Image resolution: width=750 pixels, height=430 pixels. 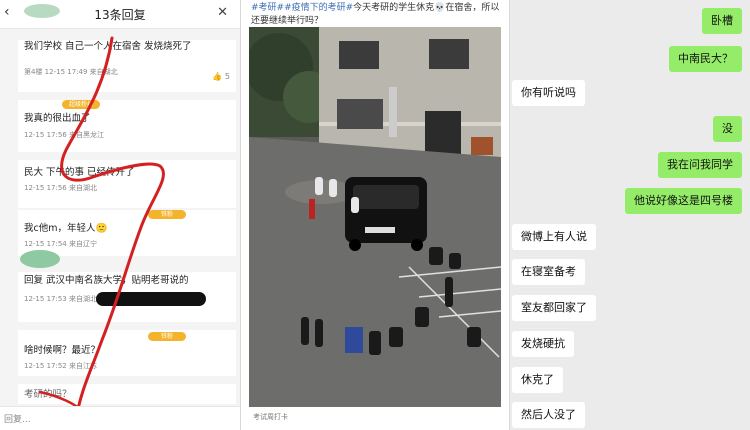 What do you see at coordinates (548, 93) in the screenshot?
I see `chat-message-received: 你有听说吗` at bounding box center [548, 93].